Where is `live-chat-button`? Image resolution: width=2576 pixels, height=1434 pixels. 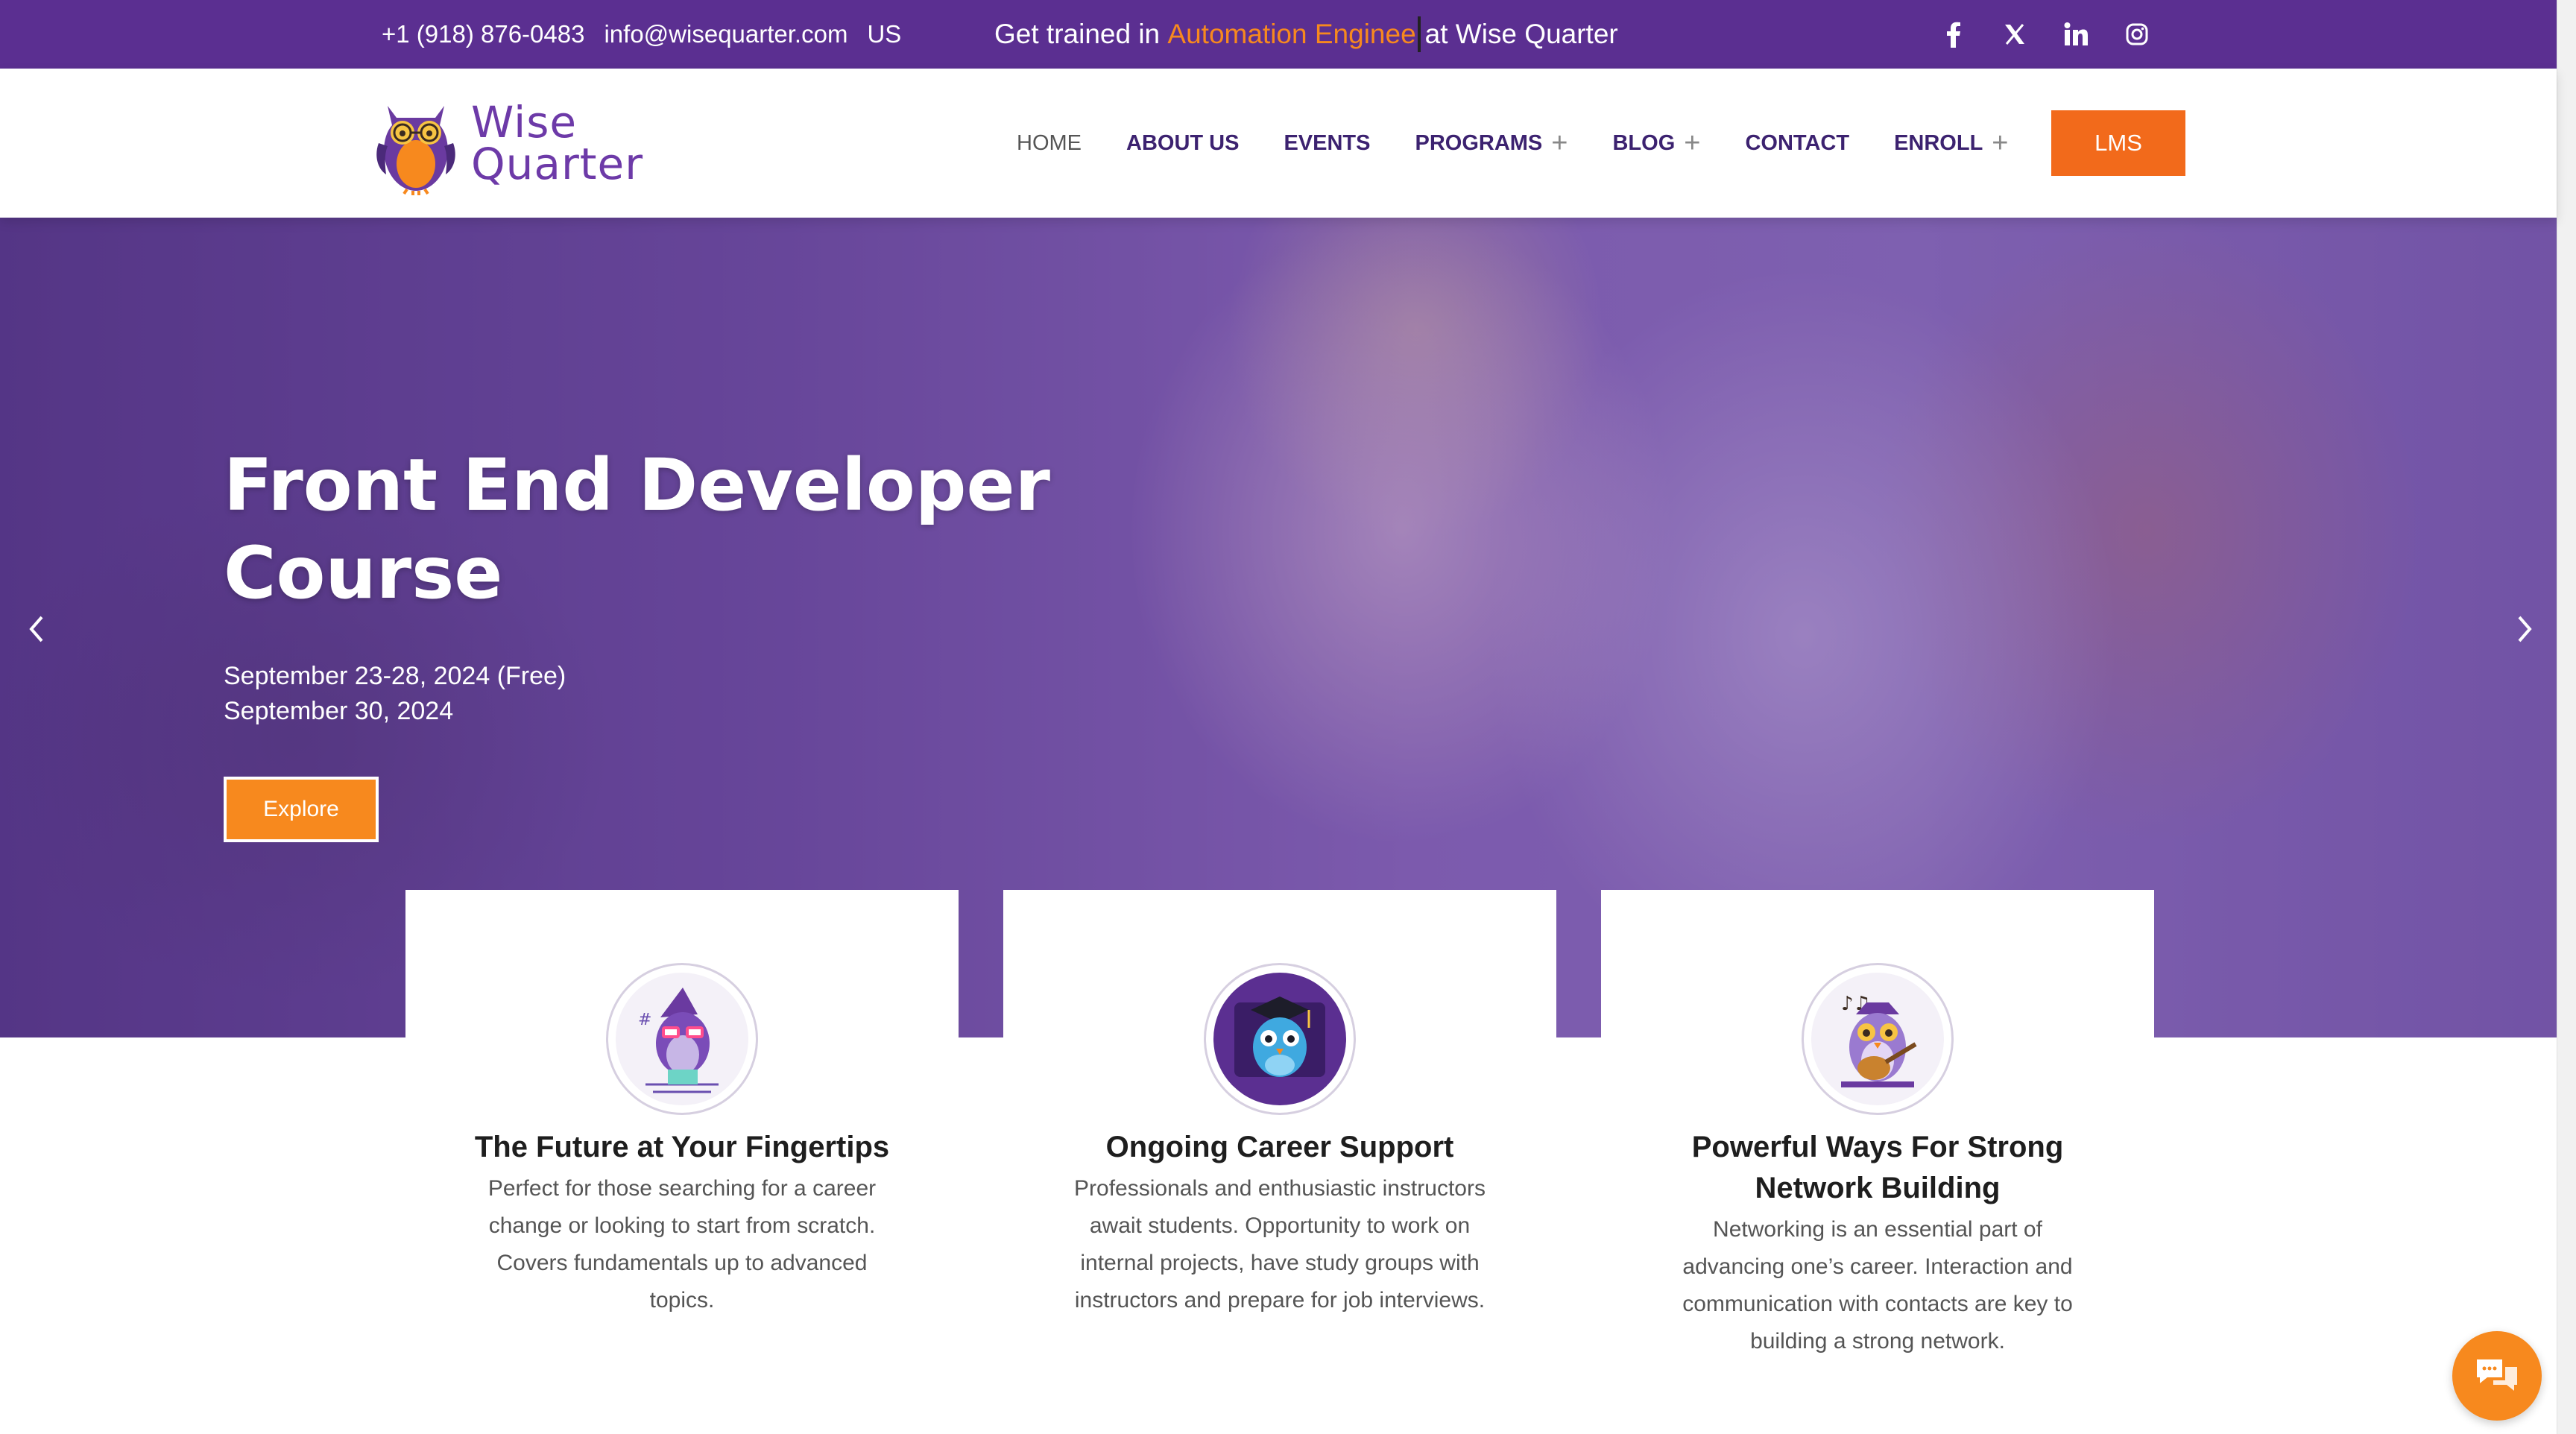 live-chat-button is located at coordinates (2497, 1376).